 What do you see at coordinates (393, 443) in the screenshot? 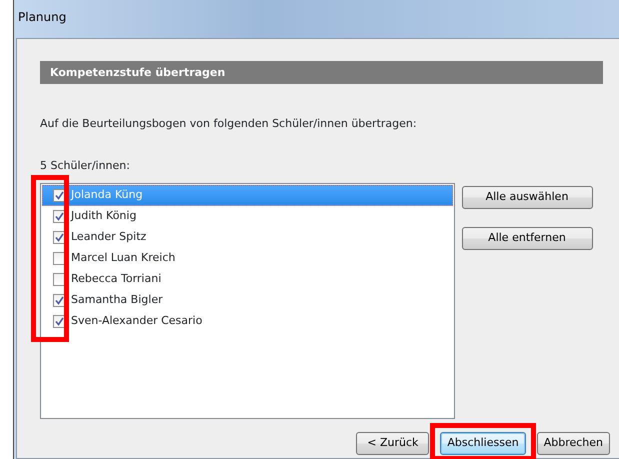
I see `dialog-button: < Zurück` at bounding box center [393, 443].